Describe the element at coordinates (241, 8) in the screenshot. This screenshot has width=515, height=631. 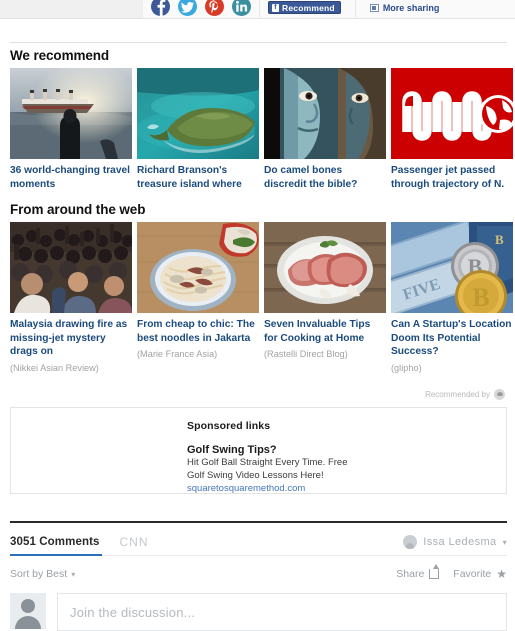
I see `linkedin-share-icon` at that location.